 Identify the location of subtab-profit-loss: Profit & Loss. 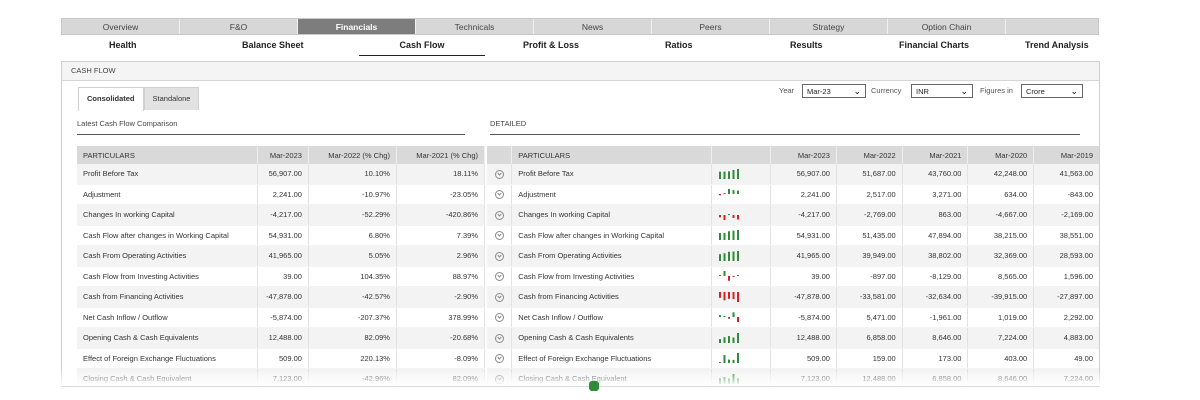
(551, 45).